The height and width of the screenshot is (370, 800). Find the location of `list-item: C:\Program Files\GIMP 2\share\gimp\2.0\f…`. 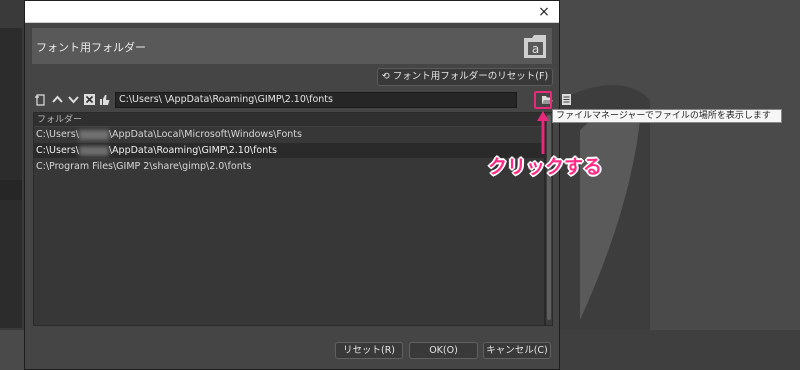

list-item: C:\Program Files\GIMP 2\share\gimp\2.0\f… is located at coordinates (289, 166).